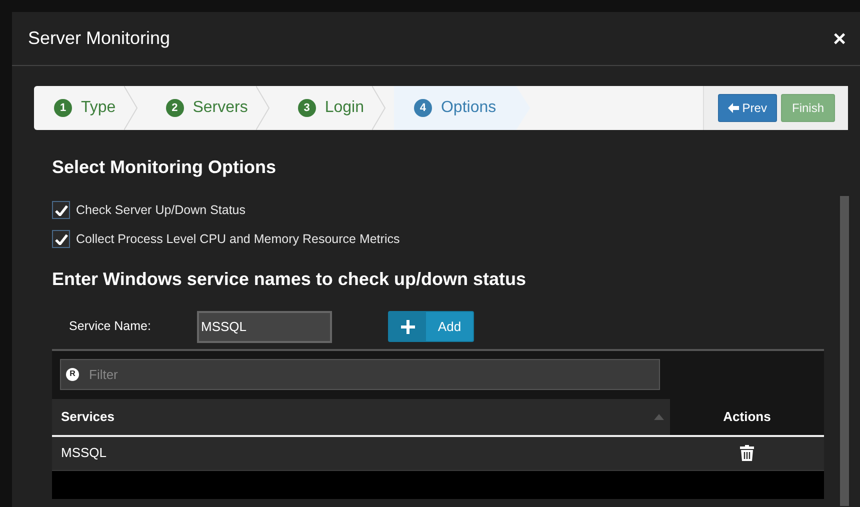 The image size is (860, 507). I want to click on prev-button: Prev, so click(747, 108).